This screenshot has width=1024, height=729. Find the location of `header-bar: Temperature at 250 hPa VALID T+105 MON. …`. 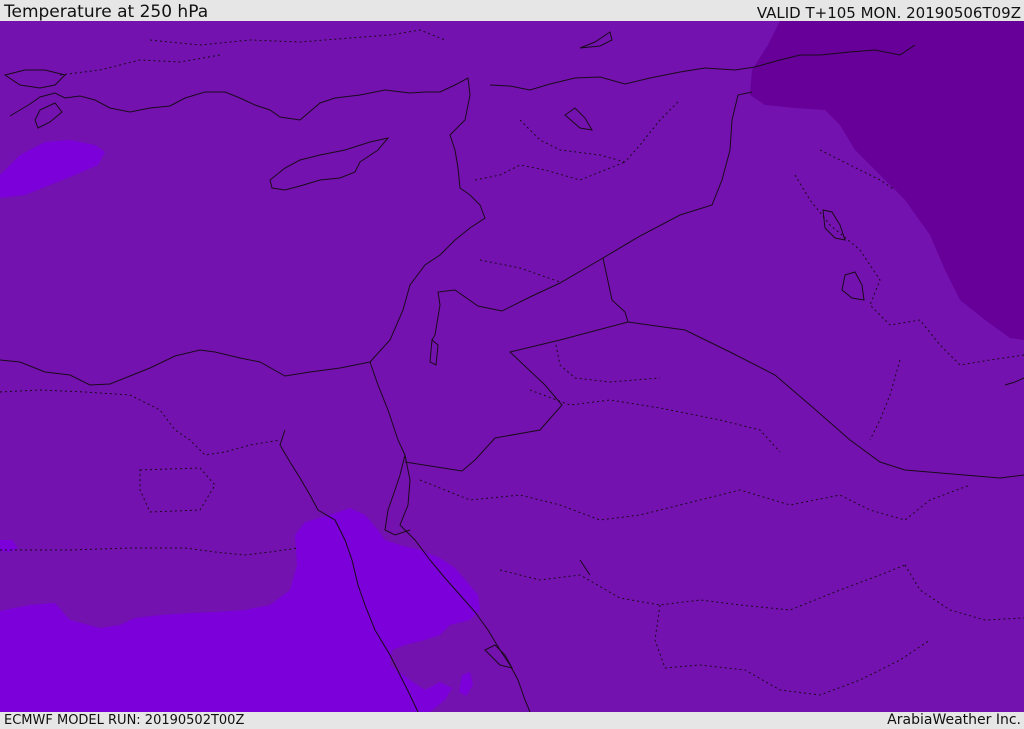

header-bar: Temperature at 250 hPa VALID T+105 MON. … is located at coordinates (512, 10).